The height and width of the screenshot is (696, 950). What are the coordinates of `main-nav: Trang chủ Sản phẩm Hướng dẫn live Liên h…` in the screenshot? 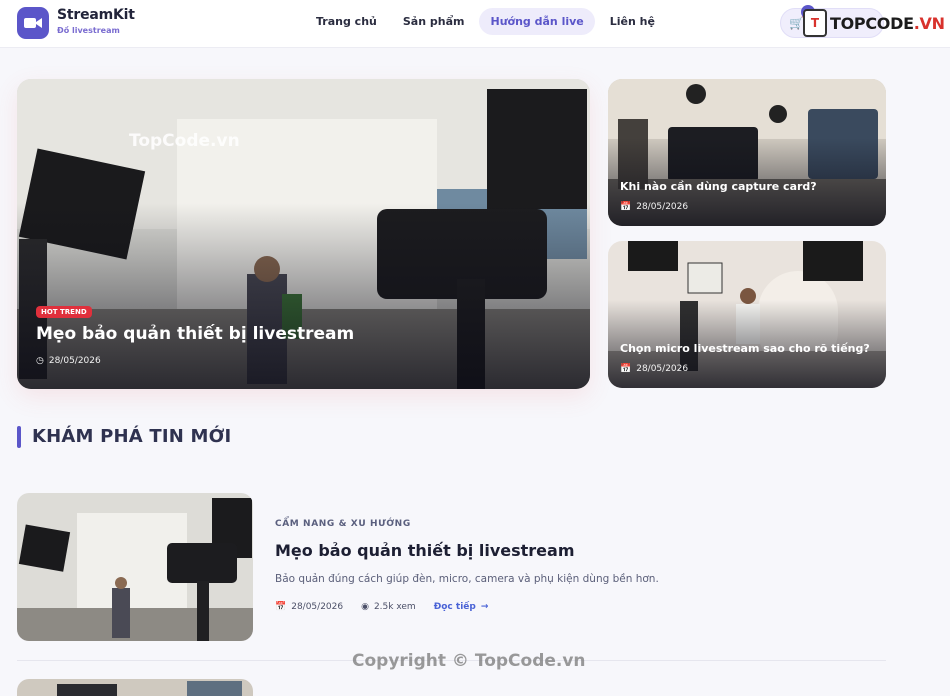 It's located at (485, 21).